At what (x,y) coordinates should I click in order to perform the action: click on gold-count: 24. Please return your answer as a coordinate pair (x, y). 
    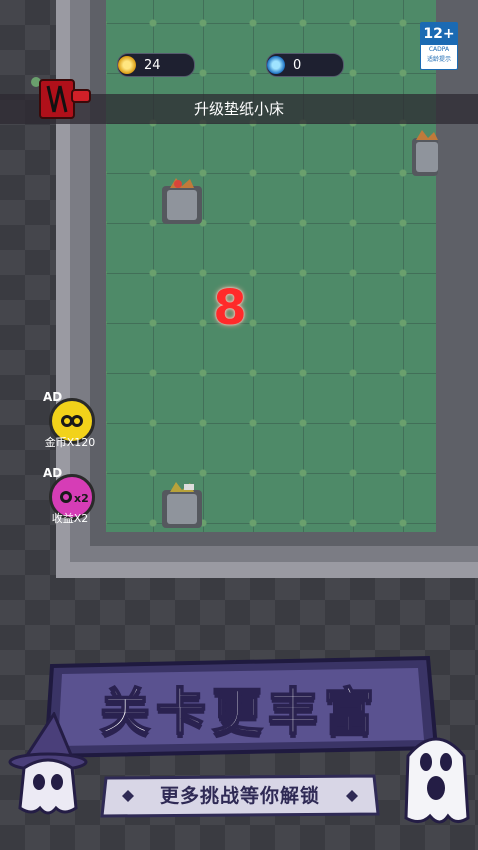
    Looking at the image, I should click on (152, 65).